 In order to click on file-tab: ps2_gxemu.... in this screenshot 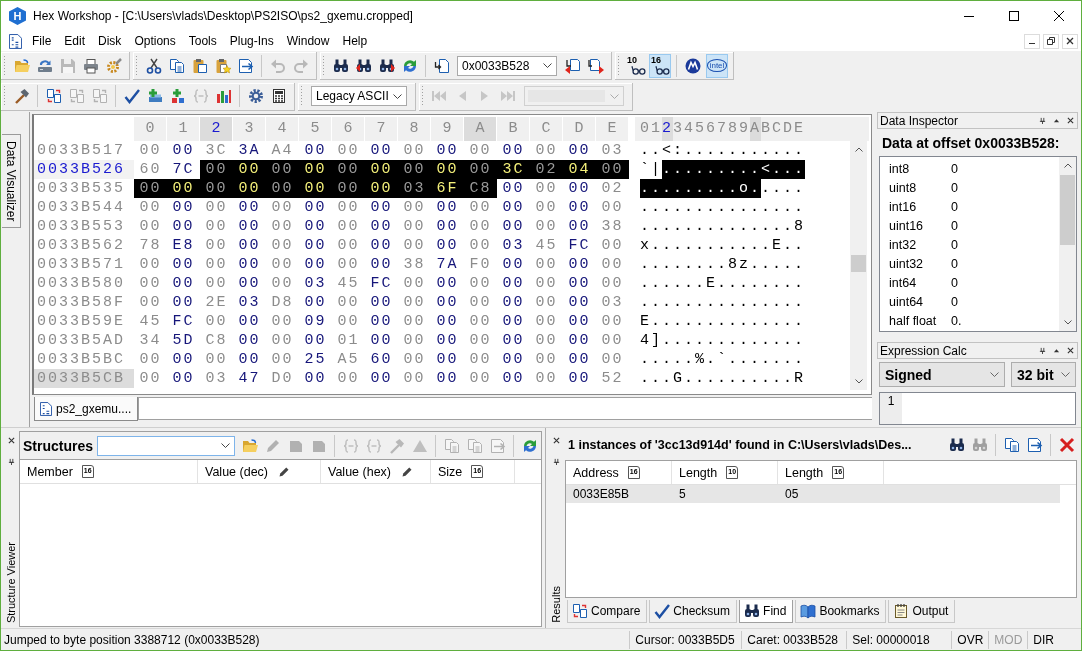, I will do `click(86, 409)`.